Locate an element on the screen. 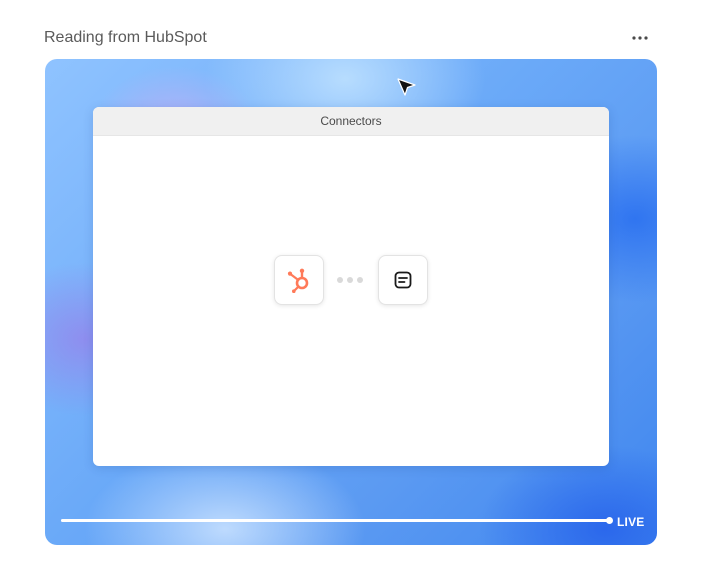 The width and height of the screenshot is (701, 573). more-options-button is located at coordinates (640, 38).